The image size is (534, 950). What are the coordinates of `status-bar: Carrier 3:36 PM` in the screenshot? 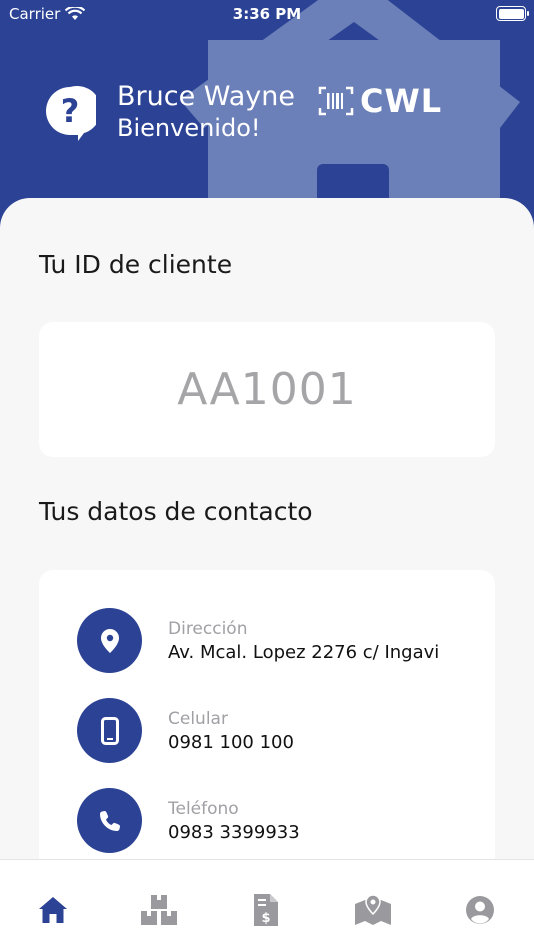 It's located at (267, 15).